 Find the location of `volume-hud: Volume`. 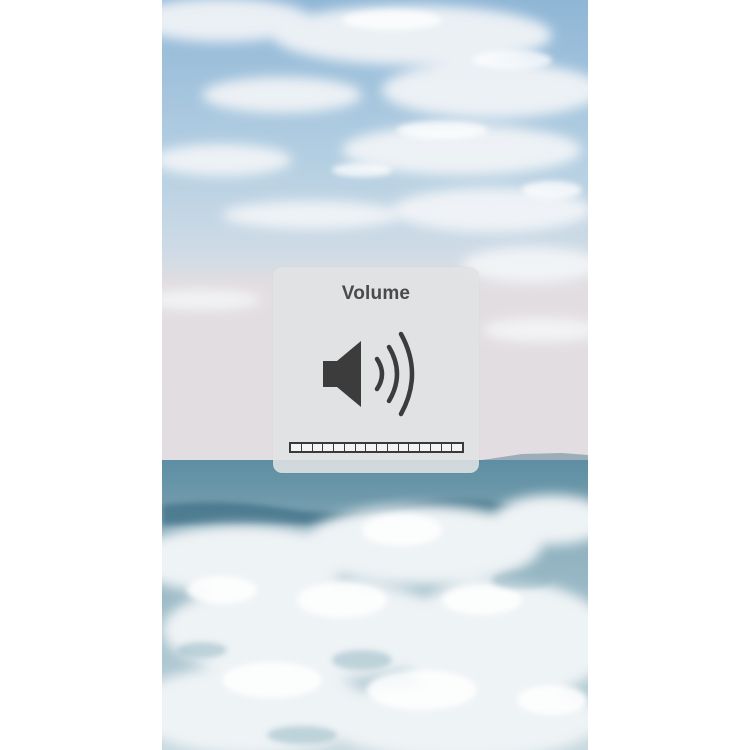

volume-hud: Volume is located at coordinates (376, 370).